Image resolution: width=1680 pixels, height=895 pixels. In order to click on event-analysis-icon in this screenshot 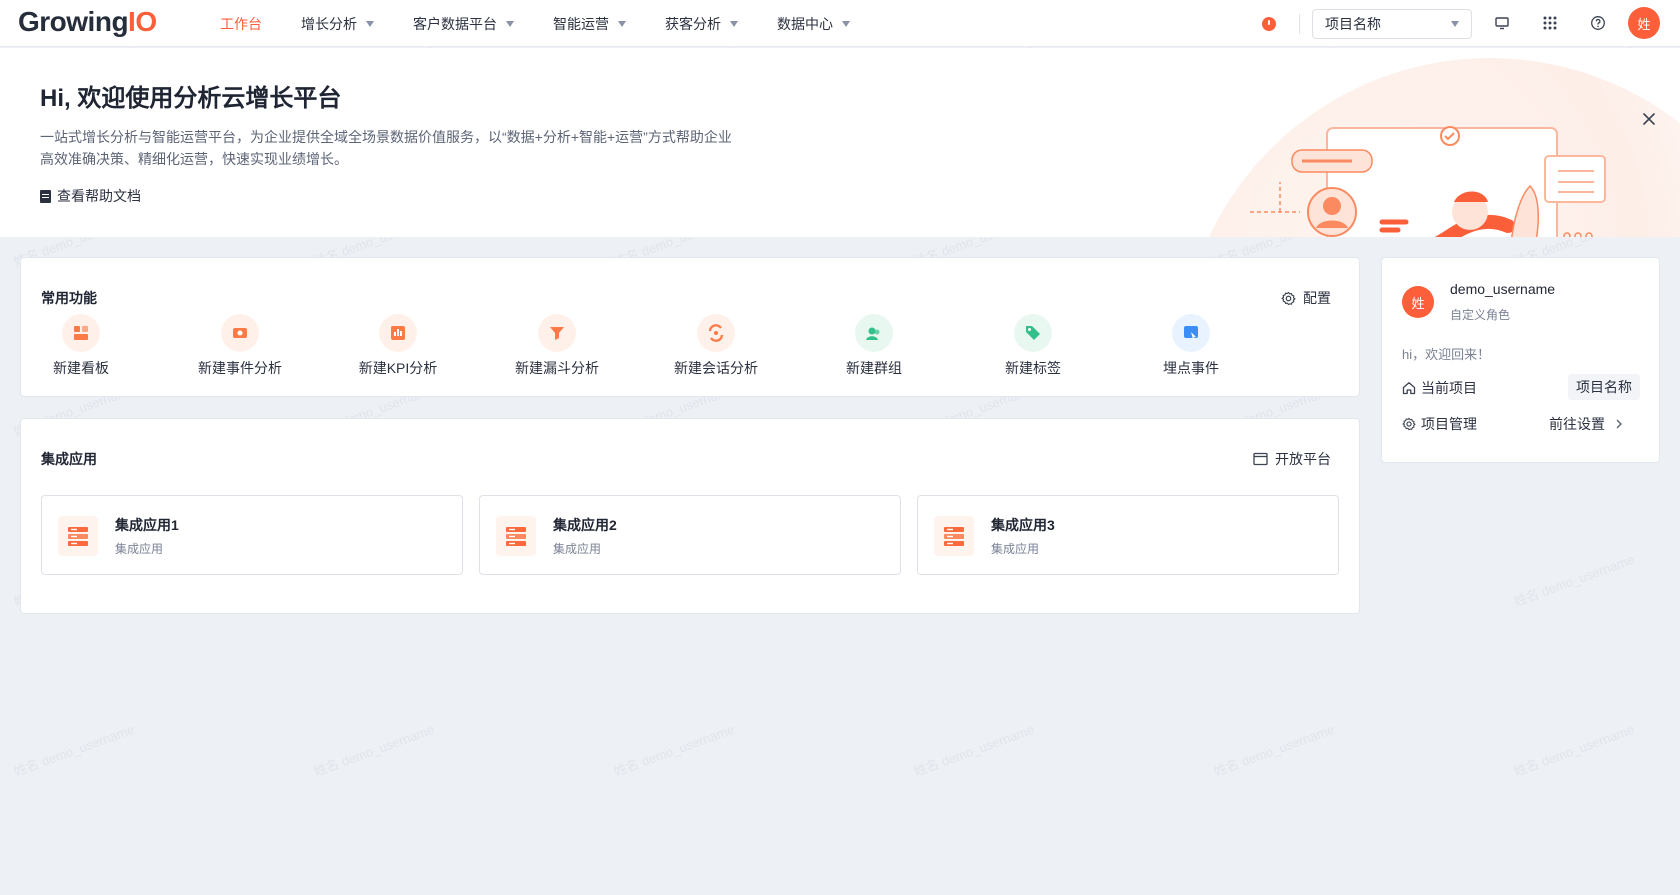, I will do `click(240, 333)`.